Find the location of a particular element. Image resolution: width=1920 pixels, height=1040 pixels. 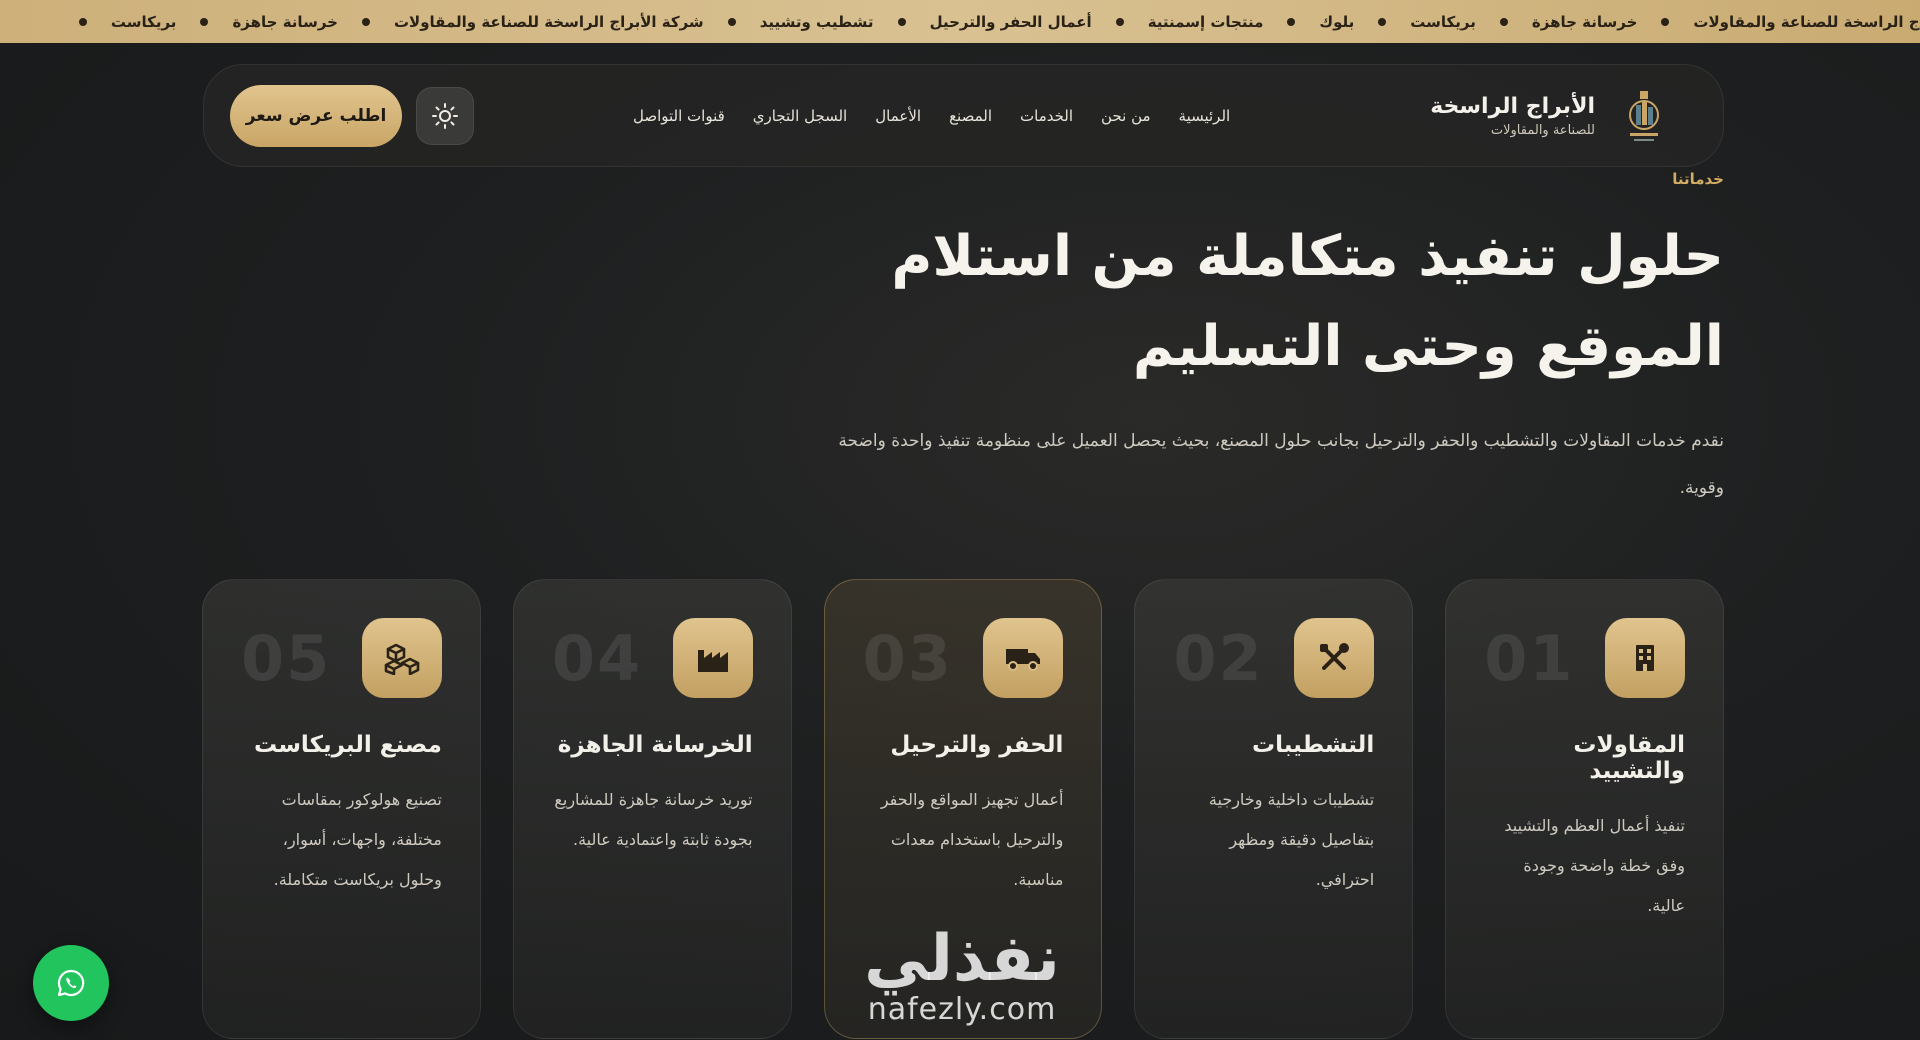

building-icon is located at coordinates (1645, 658).